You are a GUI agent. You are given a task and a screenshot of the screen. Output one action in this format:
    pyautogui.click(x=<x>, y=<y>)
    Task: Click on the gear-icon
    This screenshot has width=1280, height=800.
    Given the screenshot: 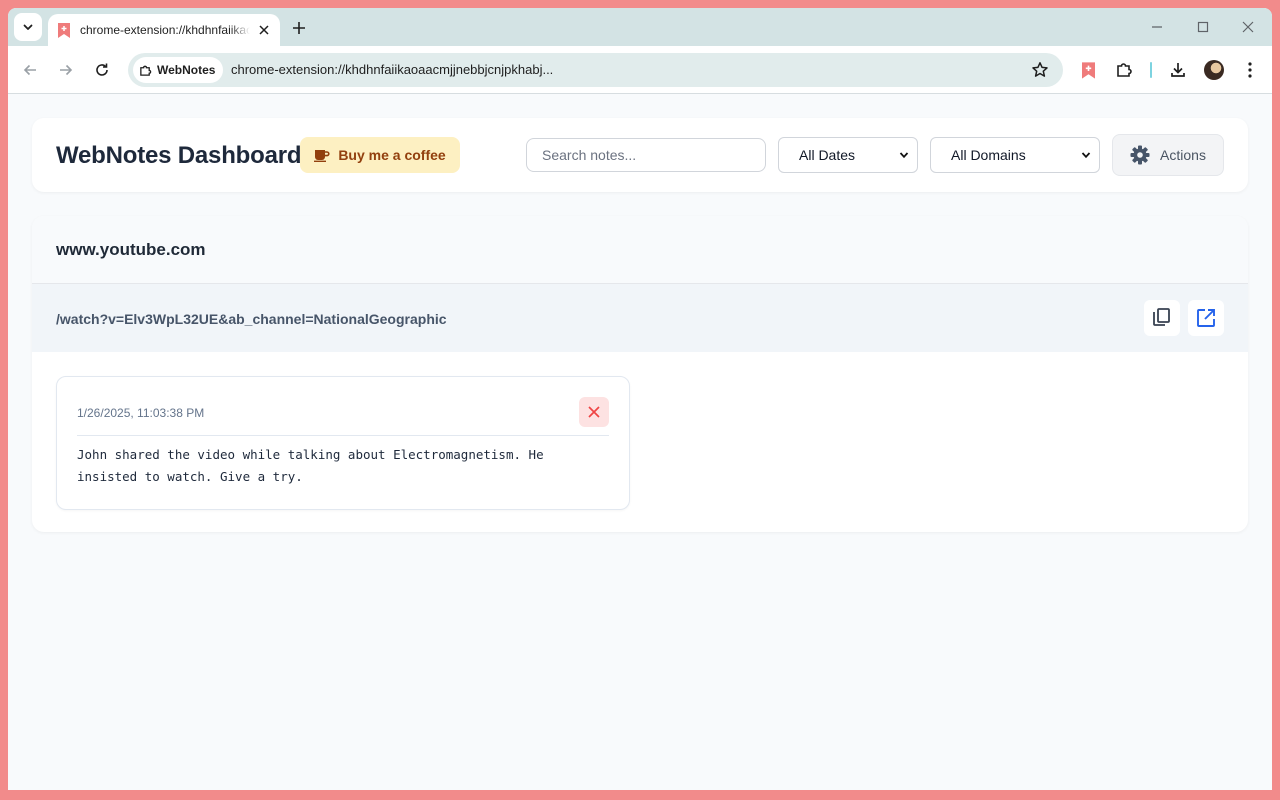 What is the action you would take?
    pyautogui.click(x=1140, y=155)
    